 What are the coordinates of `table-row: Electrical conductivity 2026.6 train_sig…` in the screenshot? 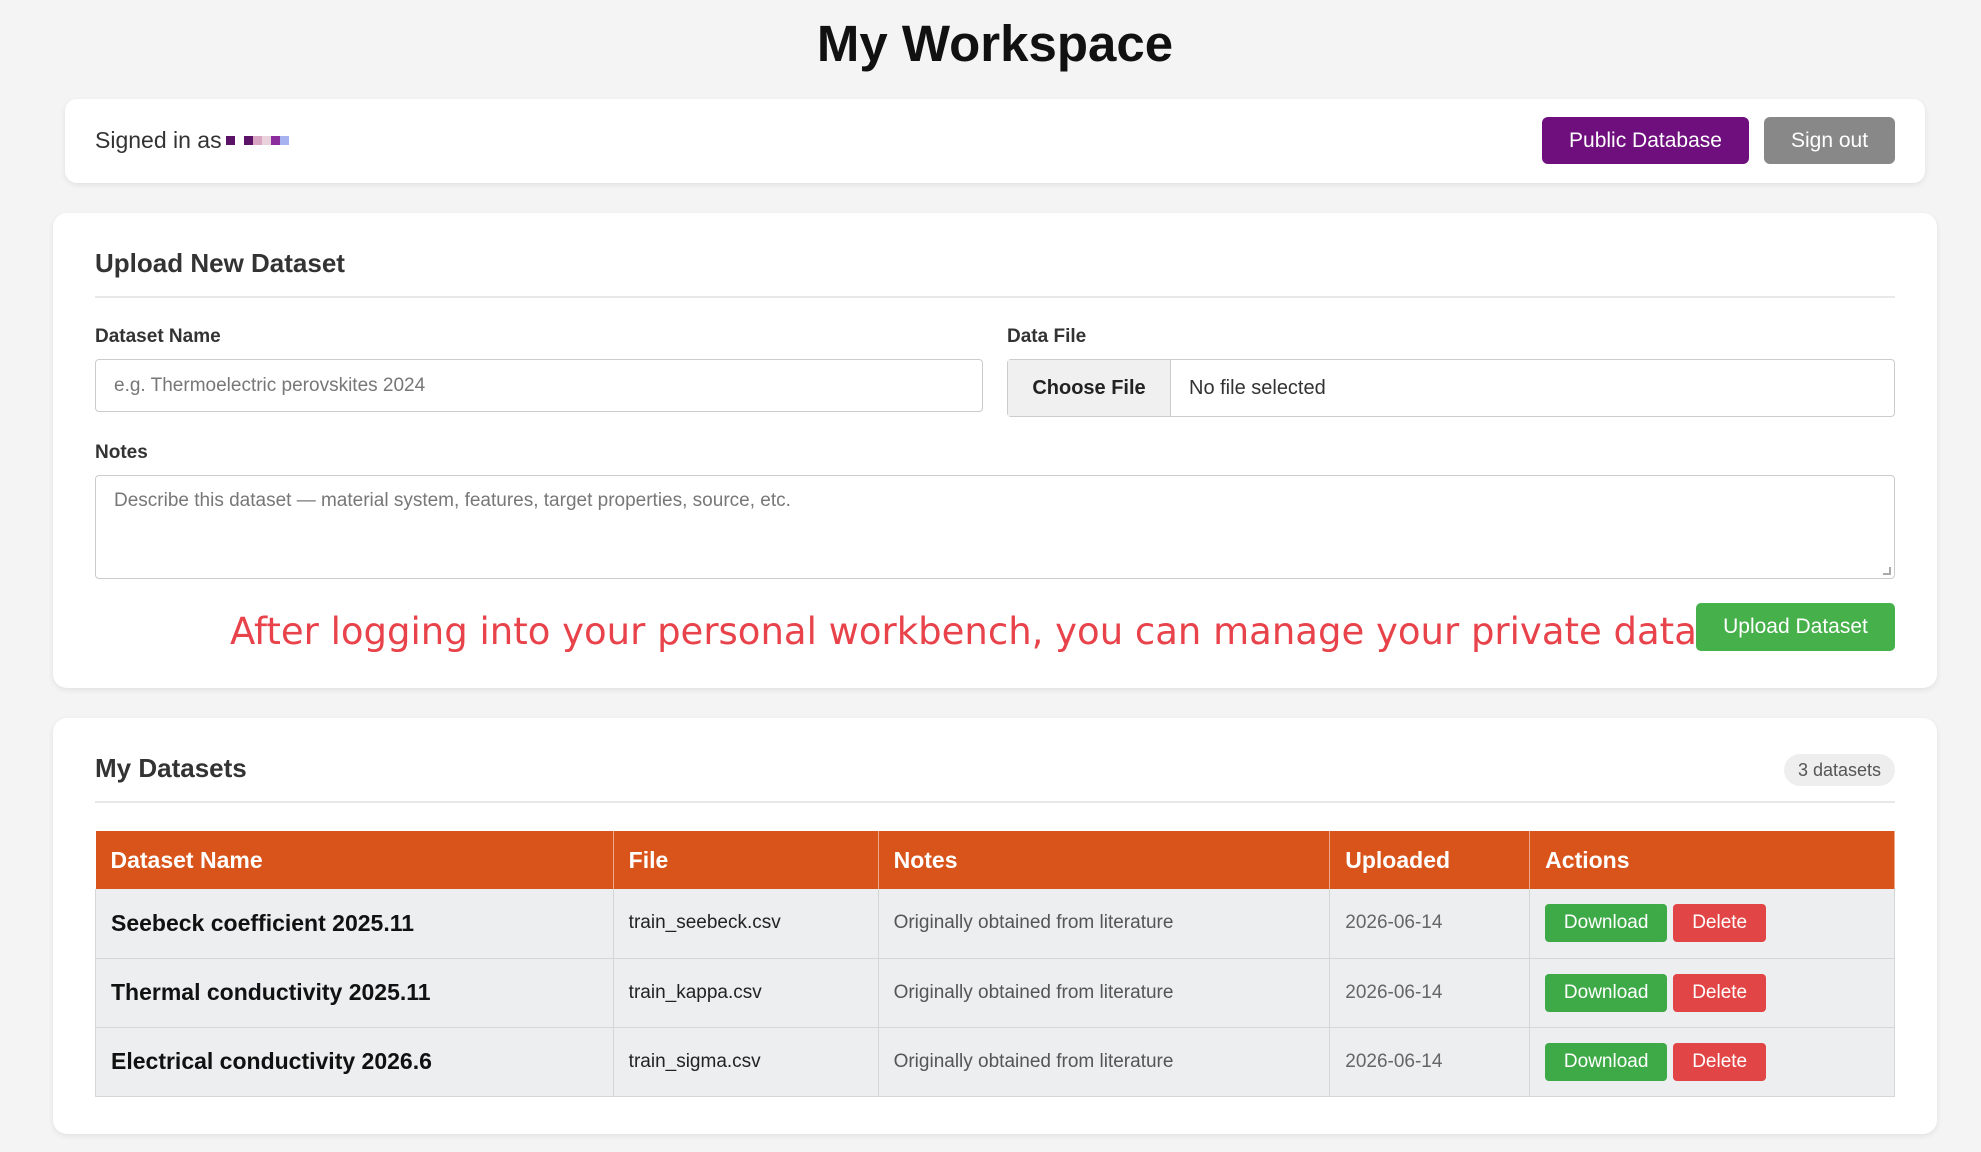 It's located at (995, 1062).